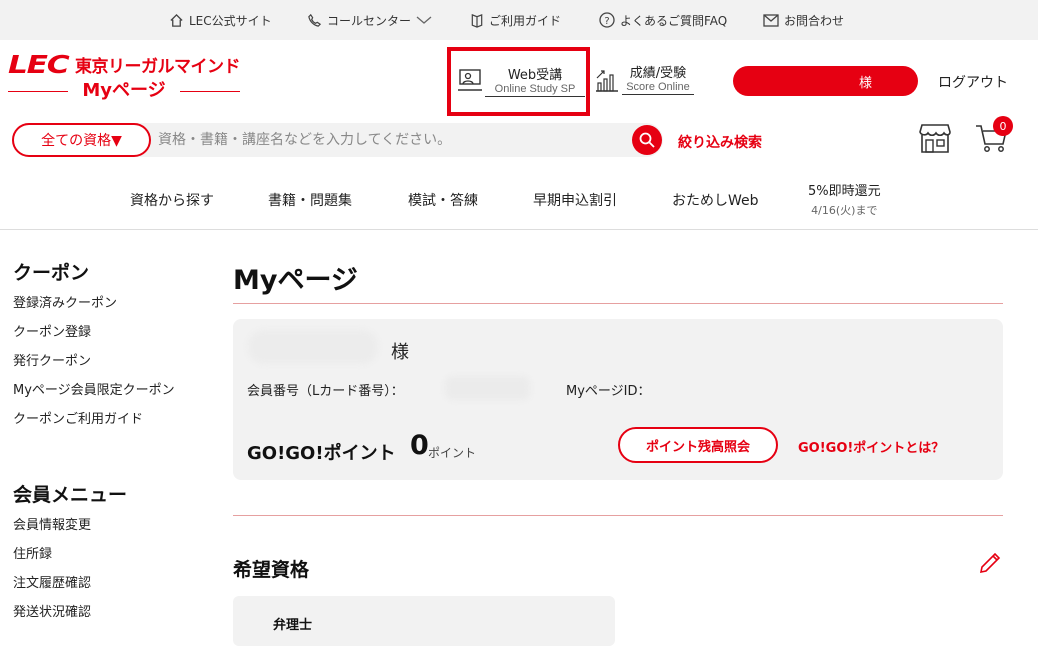  Describe the element at coordinates (230, 20) in the screenshot. I see `lec-official-label: LEC公式サイト` at that location.